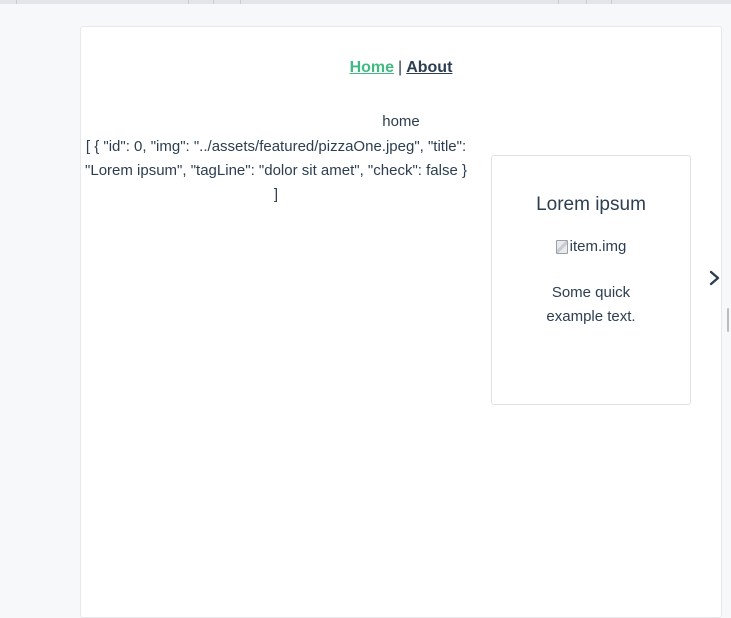  Describe the element at coordinates (372, 67) in the screenshot. I see `nav-home-link: Home` at that location.